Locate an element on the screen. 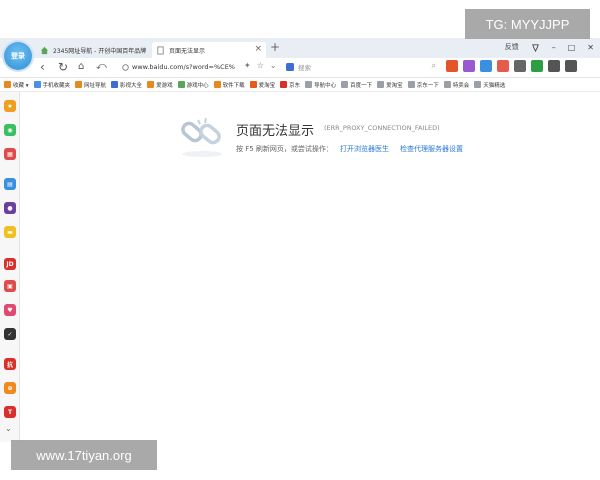 This screenshot has height=480, width=600. skin-icon is located at coordinates (535, 47).